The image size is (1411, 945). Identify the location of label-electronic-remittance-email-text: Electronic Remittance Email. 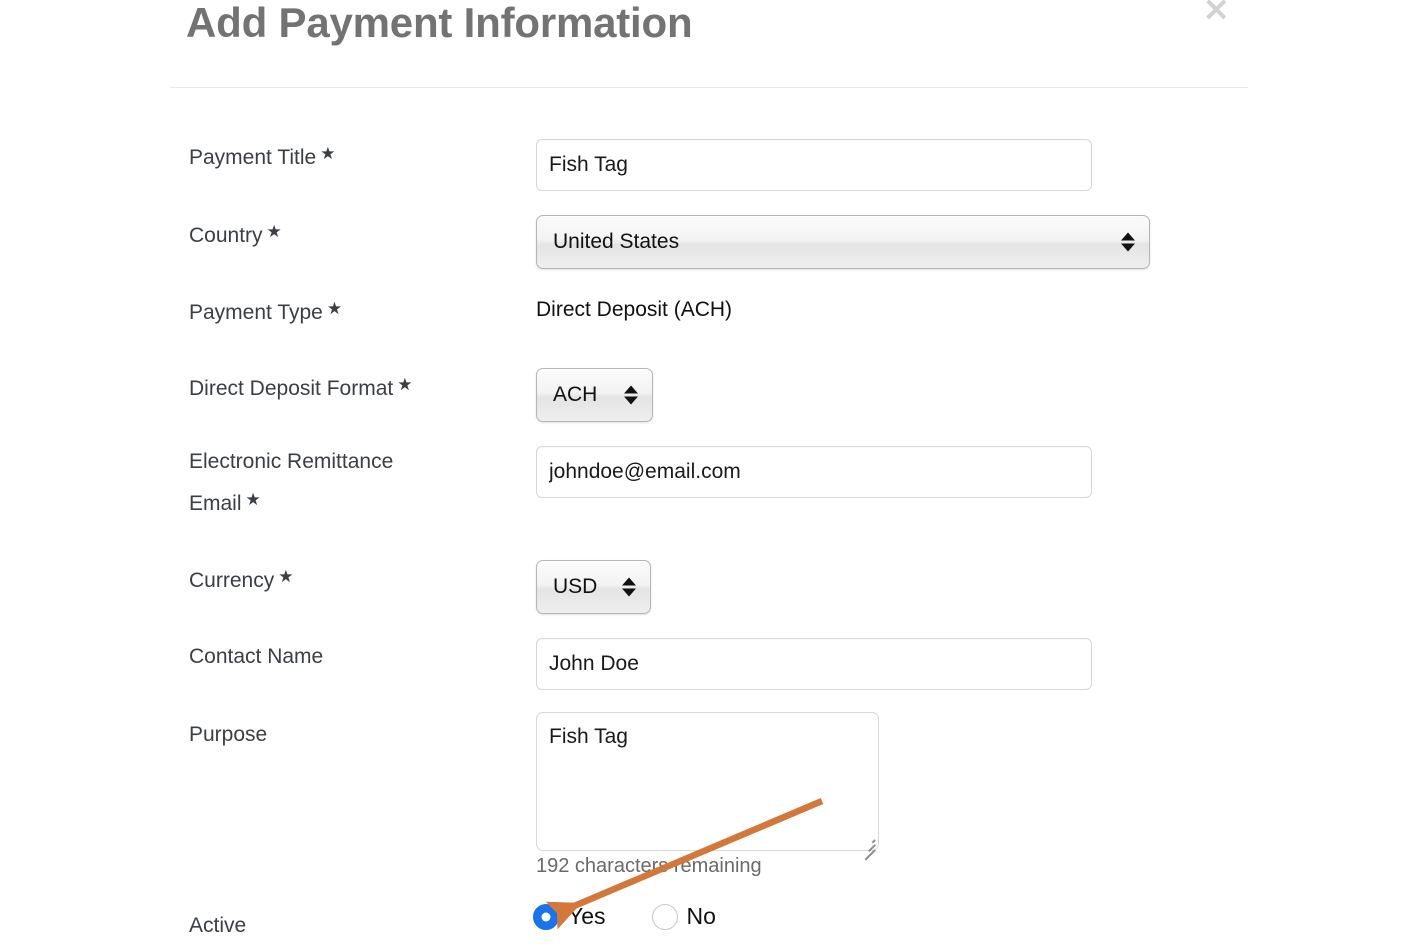
(291, 482).